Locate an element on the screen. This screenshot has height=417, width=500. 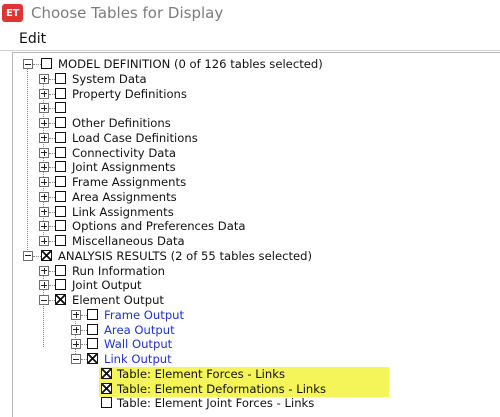
table-element-joint-forces-links: Table: Element Joint Forces - Links is located at coordinates (256, 403).